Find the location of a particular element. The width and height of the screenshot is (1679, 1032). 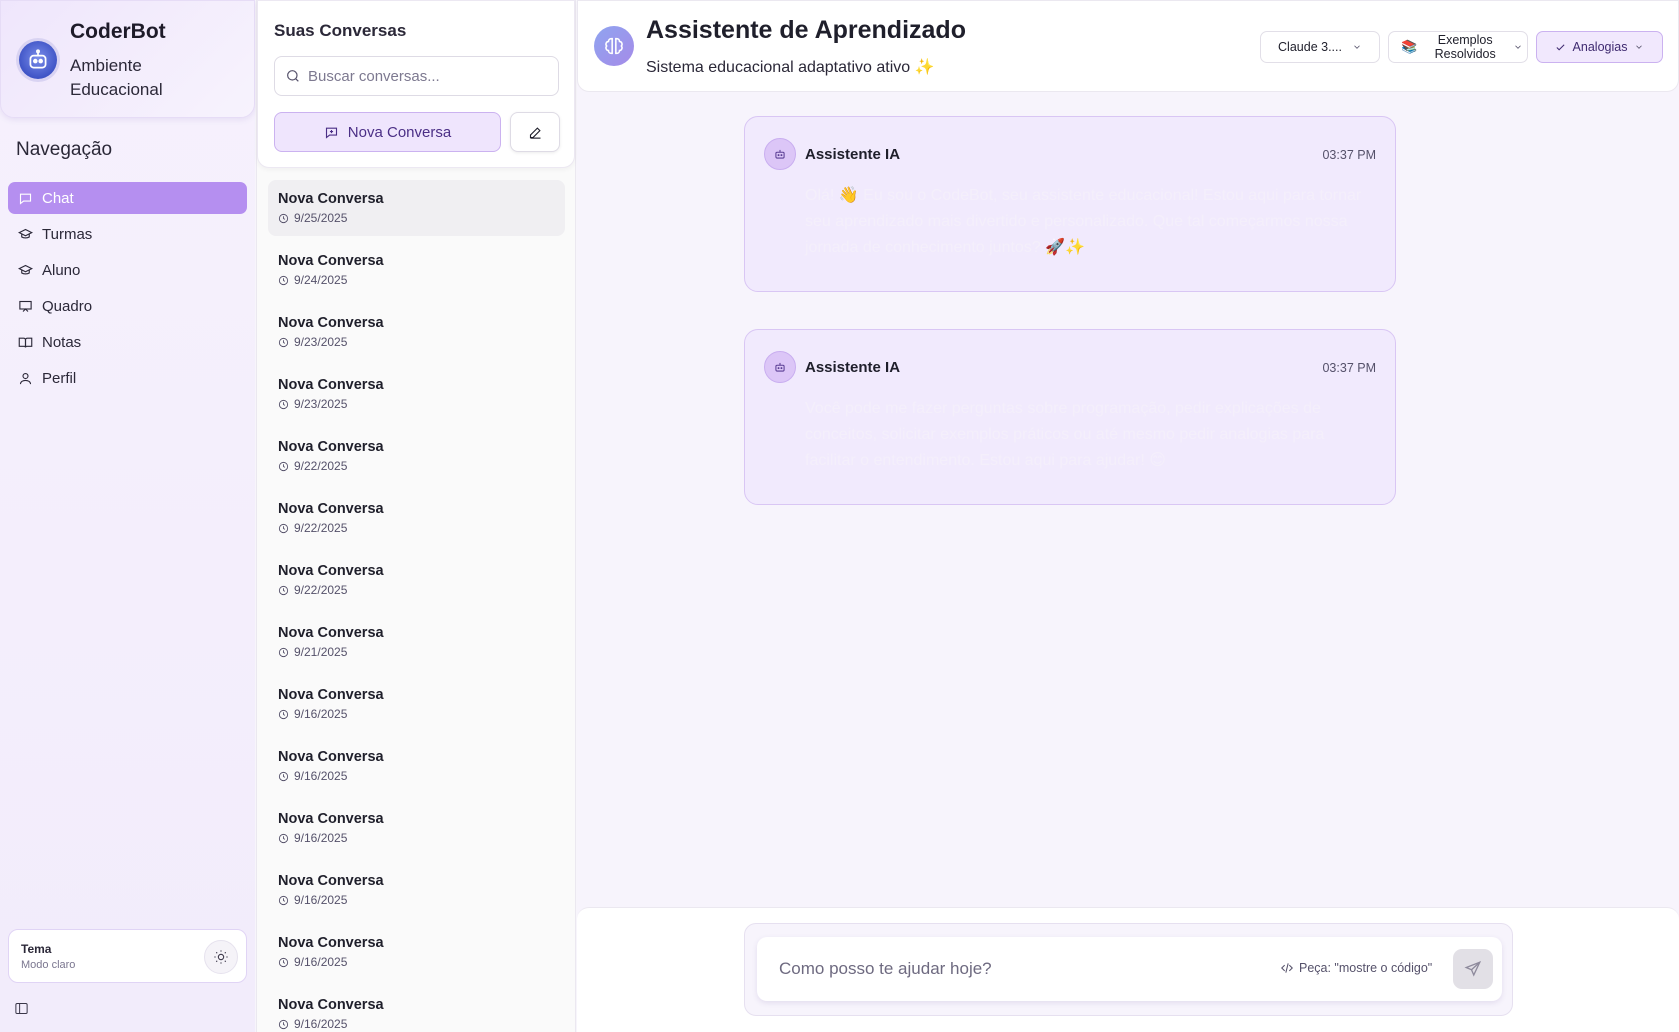

theme-toggle-button is located at coordinates (221, 957).